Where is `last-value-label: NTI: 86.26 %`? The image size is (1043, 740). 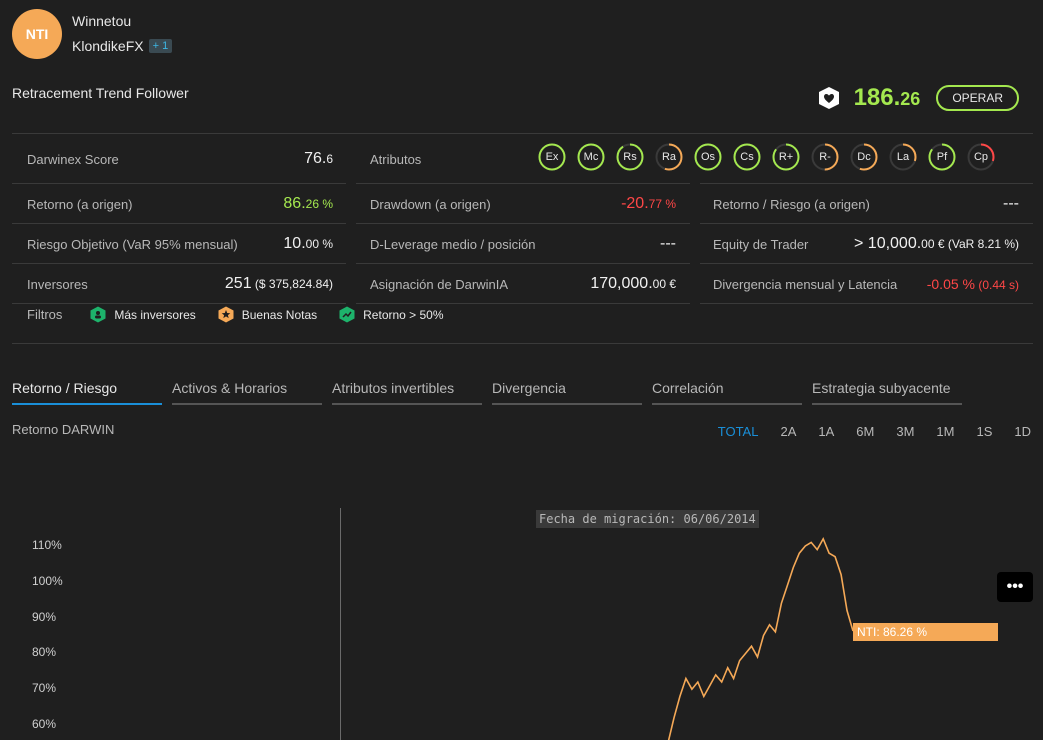 last-value-label: NTI: 86.26 % is located at coordinates (925, 632).